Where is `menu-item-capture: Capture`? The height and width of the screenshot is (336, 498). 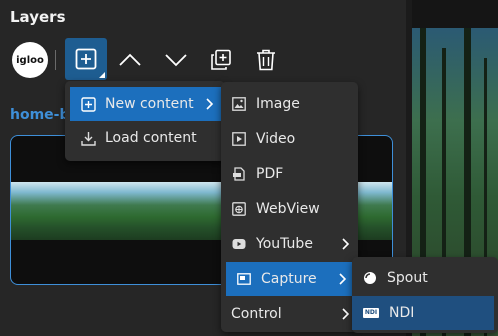 menu-item-capture: Capture is located at coordinates (290, 279).